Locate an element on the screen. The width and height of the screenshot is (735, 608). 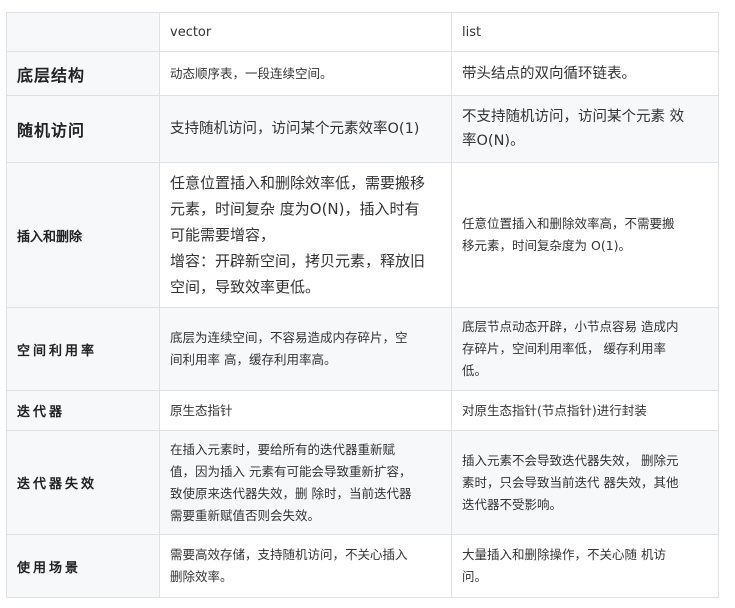
table-header-row: vector list is located at coordinates (362, 32).